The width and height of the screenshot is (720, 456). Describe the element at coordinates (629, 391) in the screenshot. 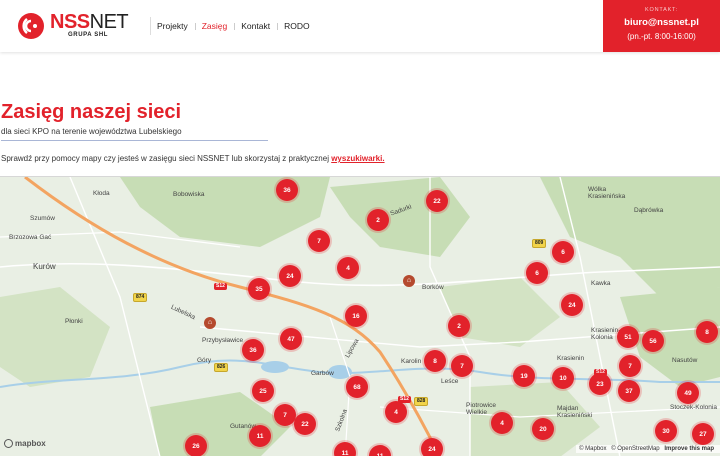

I see `coverage-cluster: 37` at that location.